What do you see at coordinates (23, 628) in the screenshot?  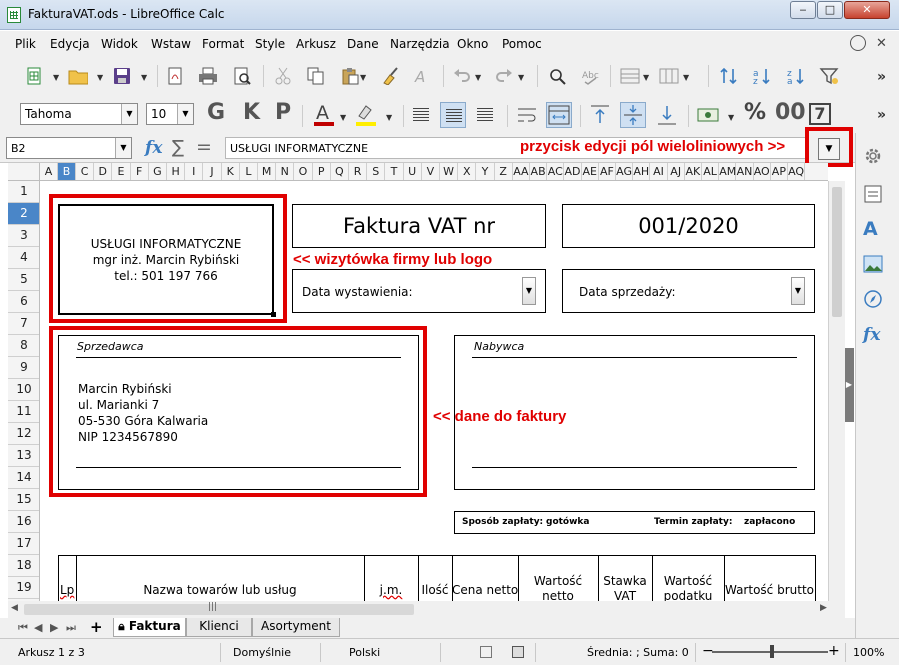 I see `first-sheet-icon: ⏮` at bounding box center [23, 628].